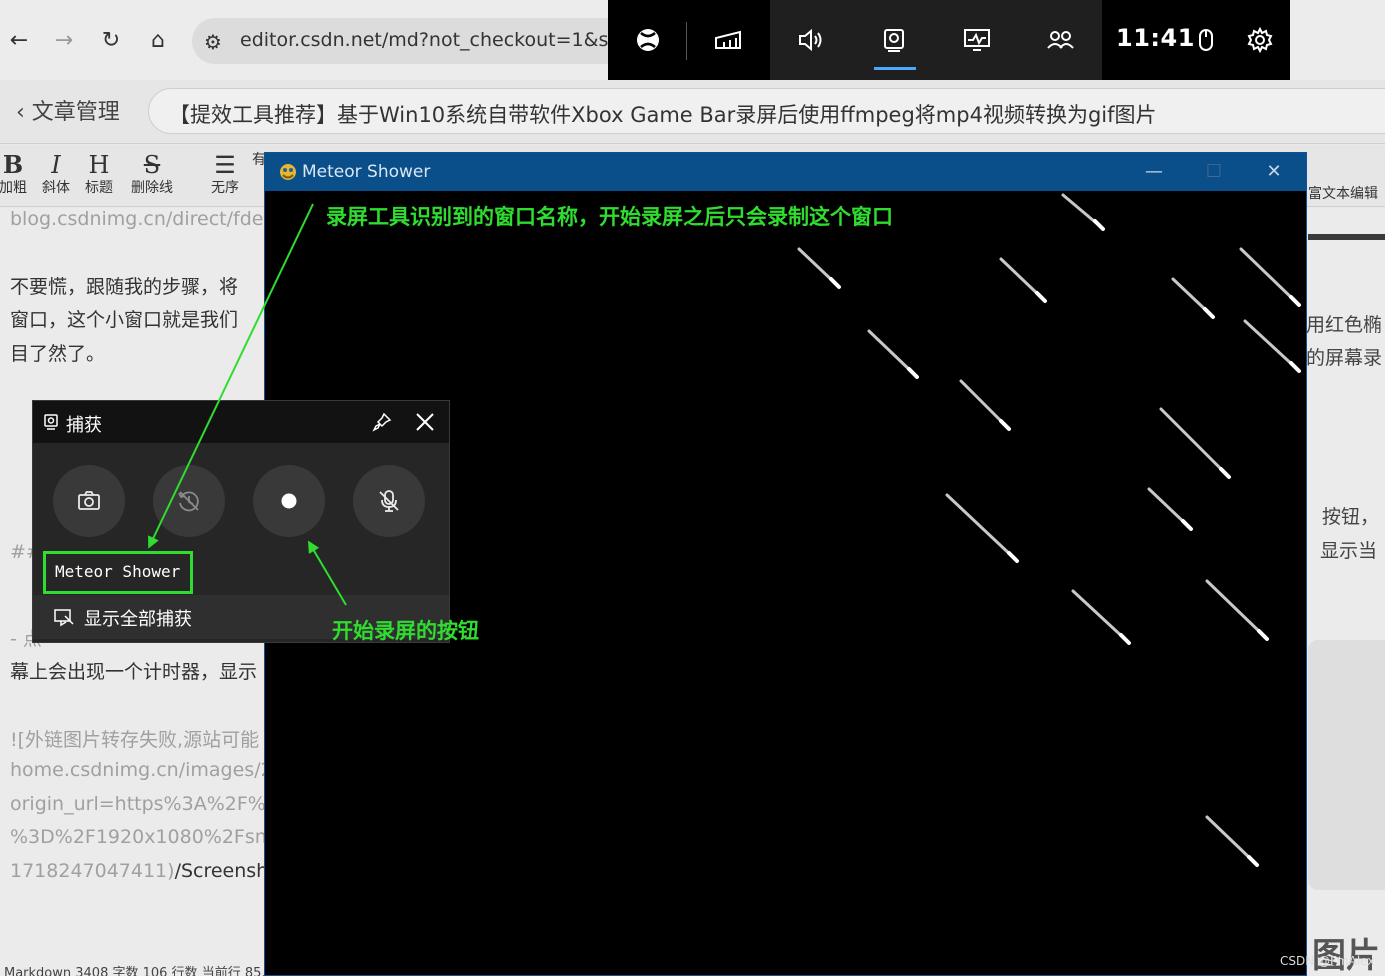  What do you see at coordinates (439, 40) in the screenshot?
I see `url-text: editor.csdn.net/md?not_checkout=1&spm` at bounding box center [439, 40].